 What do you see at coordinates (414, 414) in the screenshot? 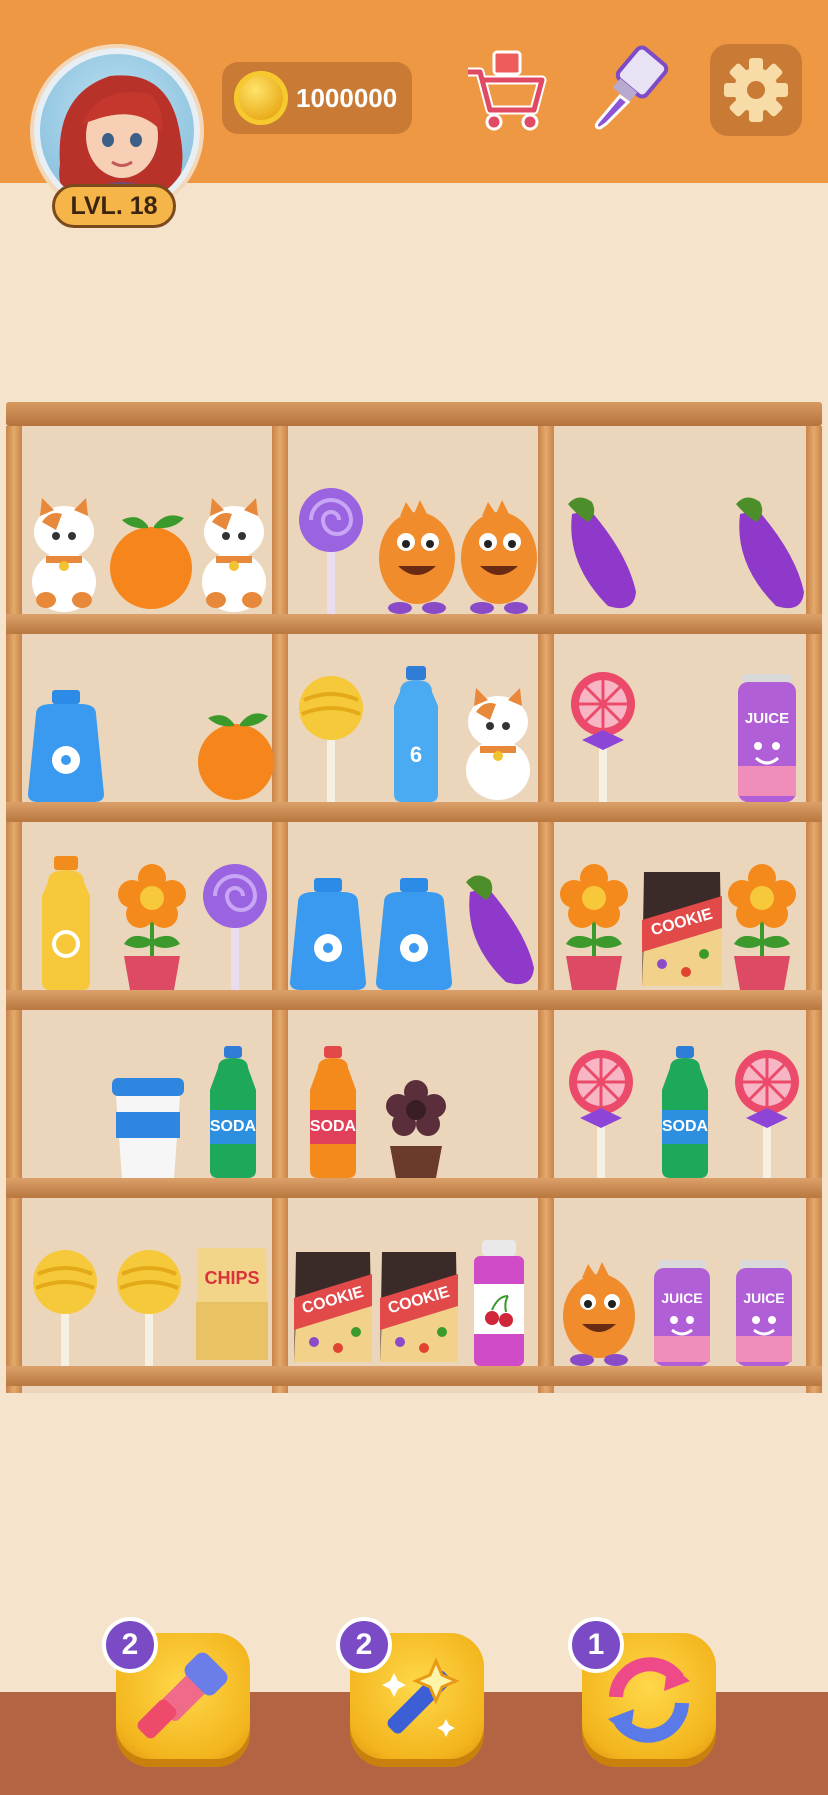
I see `shelf-top` at bounding box center [414, 414].